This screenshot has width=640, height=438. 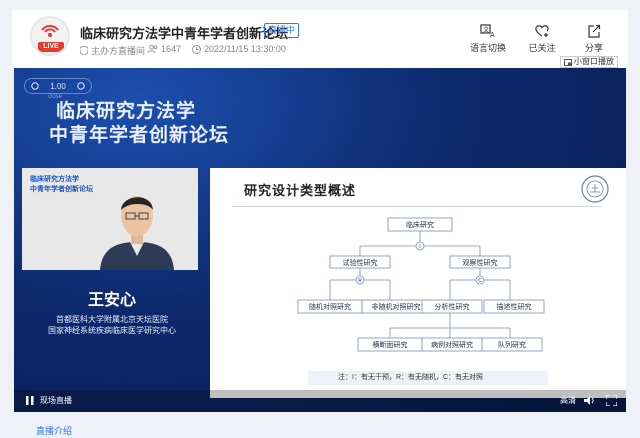 I want to click on translate-icon: 文A, so click(x=487, y=31).